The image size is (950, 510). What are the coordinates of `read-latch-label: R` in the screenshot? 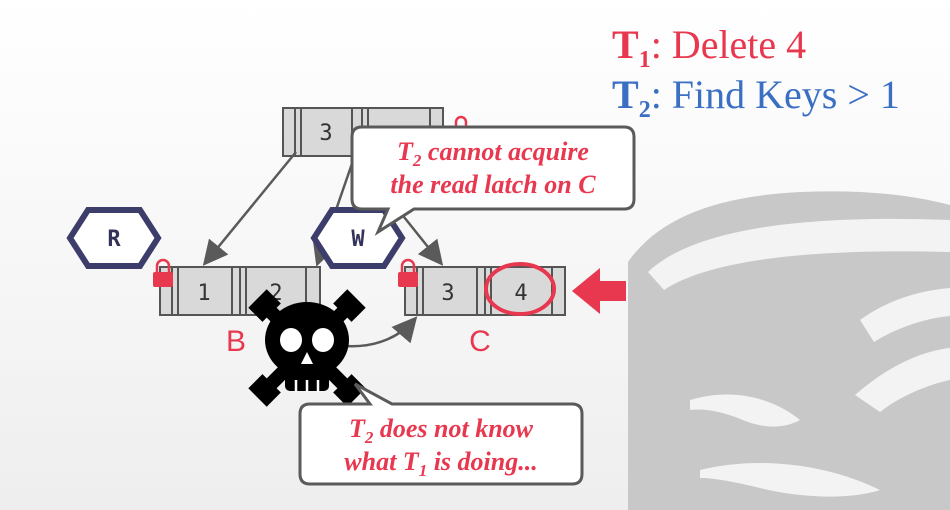 It's located at (114, 239).